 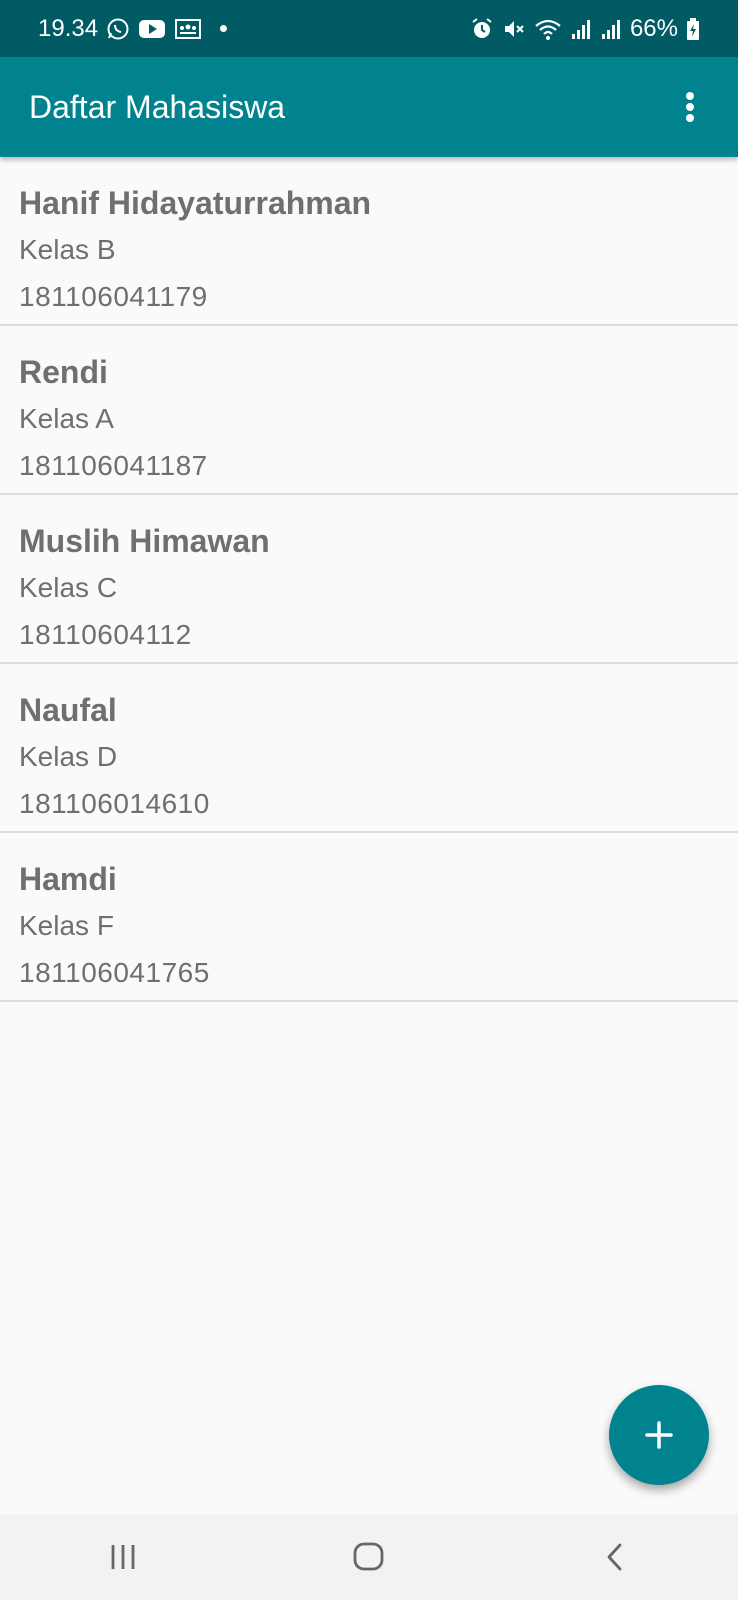 I want to click on home-button, so click(x=369, y=1557).